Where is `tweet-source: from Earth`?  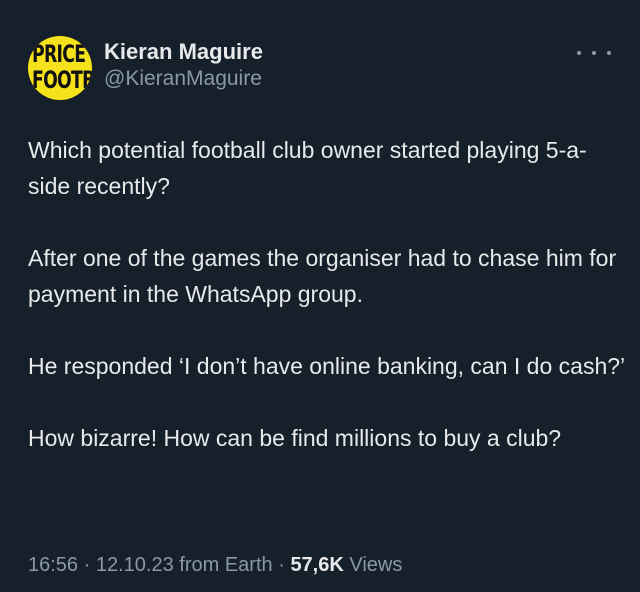
tweet-source: from Earth is located at coordinates (226, 565).